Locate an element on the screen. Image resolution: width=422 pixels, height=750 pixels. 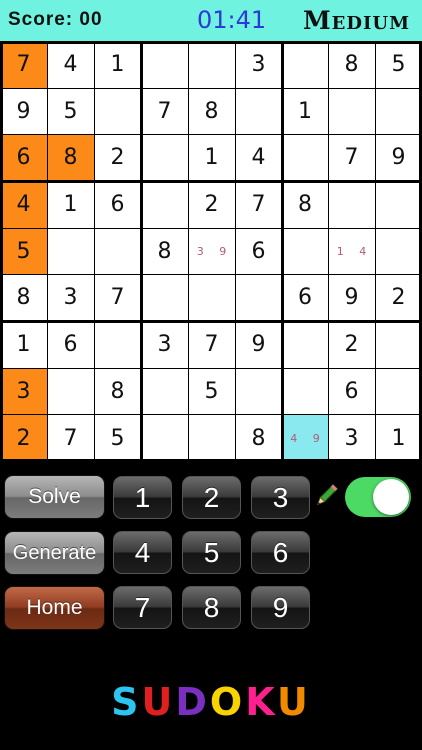
number-button-5: 5 is located at coordinates (211, 552).